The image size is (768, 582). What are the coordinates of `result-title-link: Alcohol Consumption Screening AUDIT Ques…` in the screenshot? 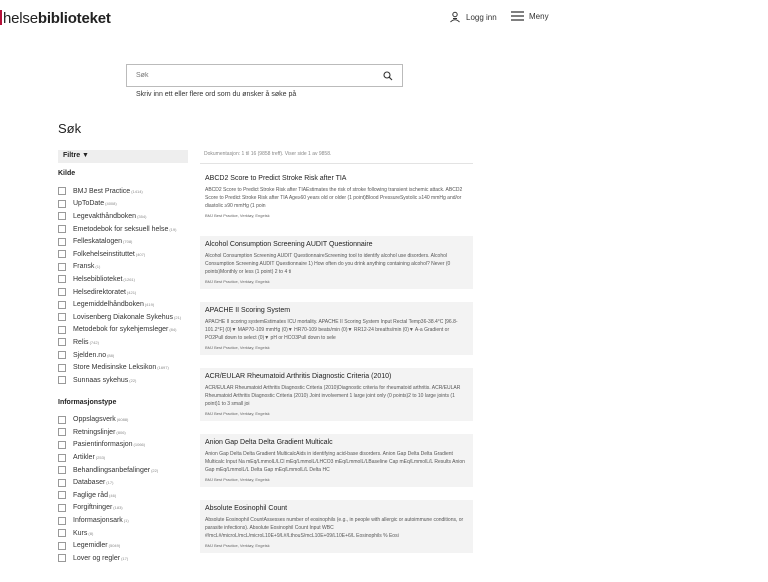 It's located at (336, 244).